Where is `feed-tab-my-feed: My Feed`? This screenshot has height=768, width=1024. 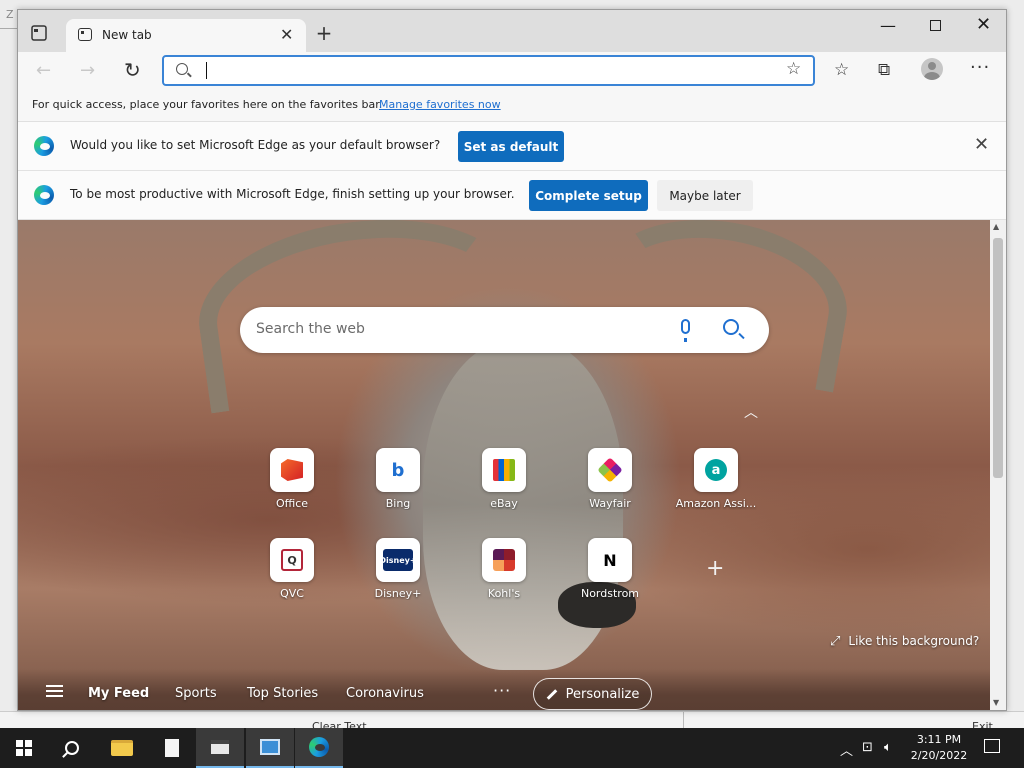
feed-tab-my-feed: My Feed is located at coordinates (118, 693).